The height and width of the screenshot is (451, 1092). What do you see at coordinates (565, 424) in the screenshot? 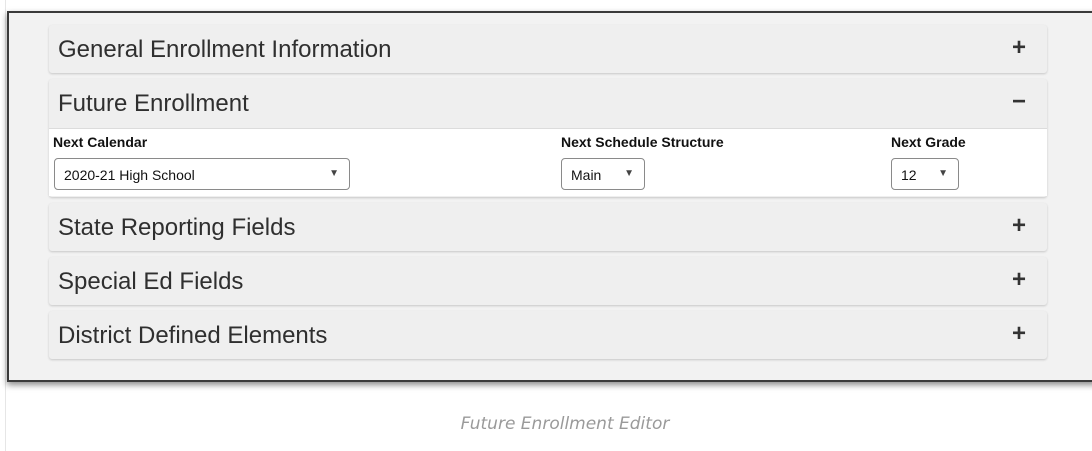
I see `image-caption: Future Enrollment Editor` at bounding box center [565, 424].